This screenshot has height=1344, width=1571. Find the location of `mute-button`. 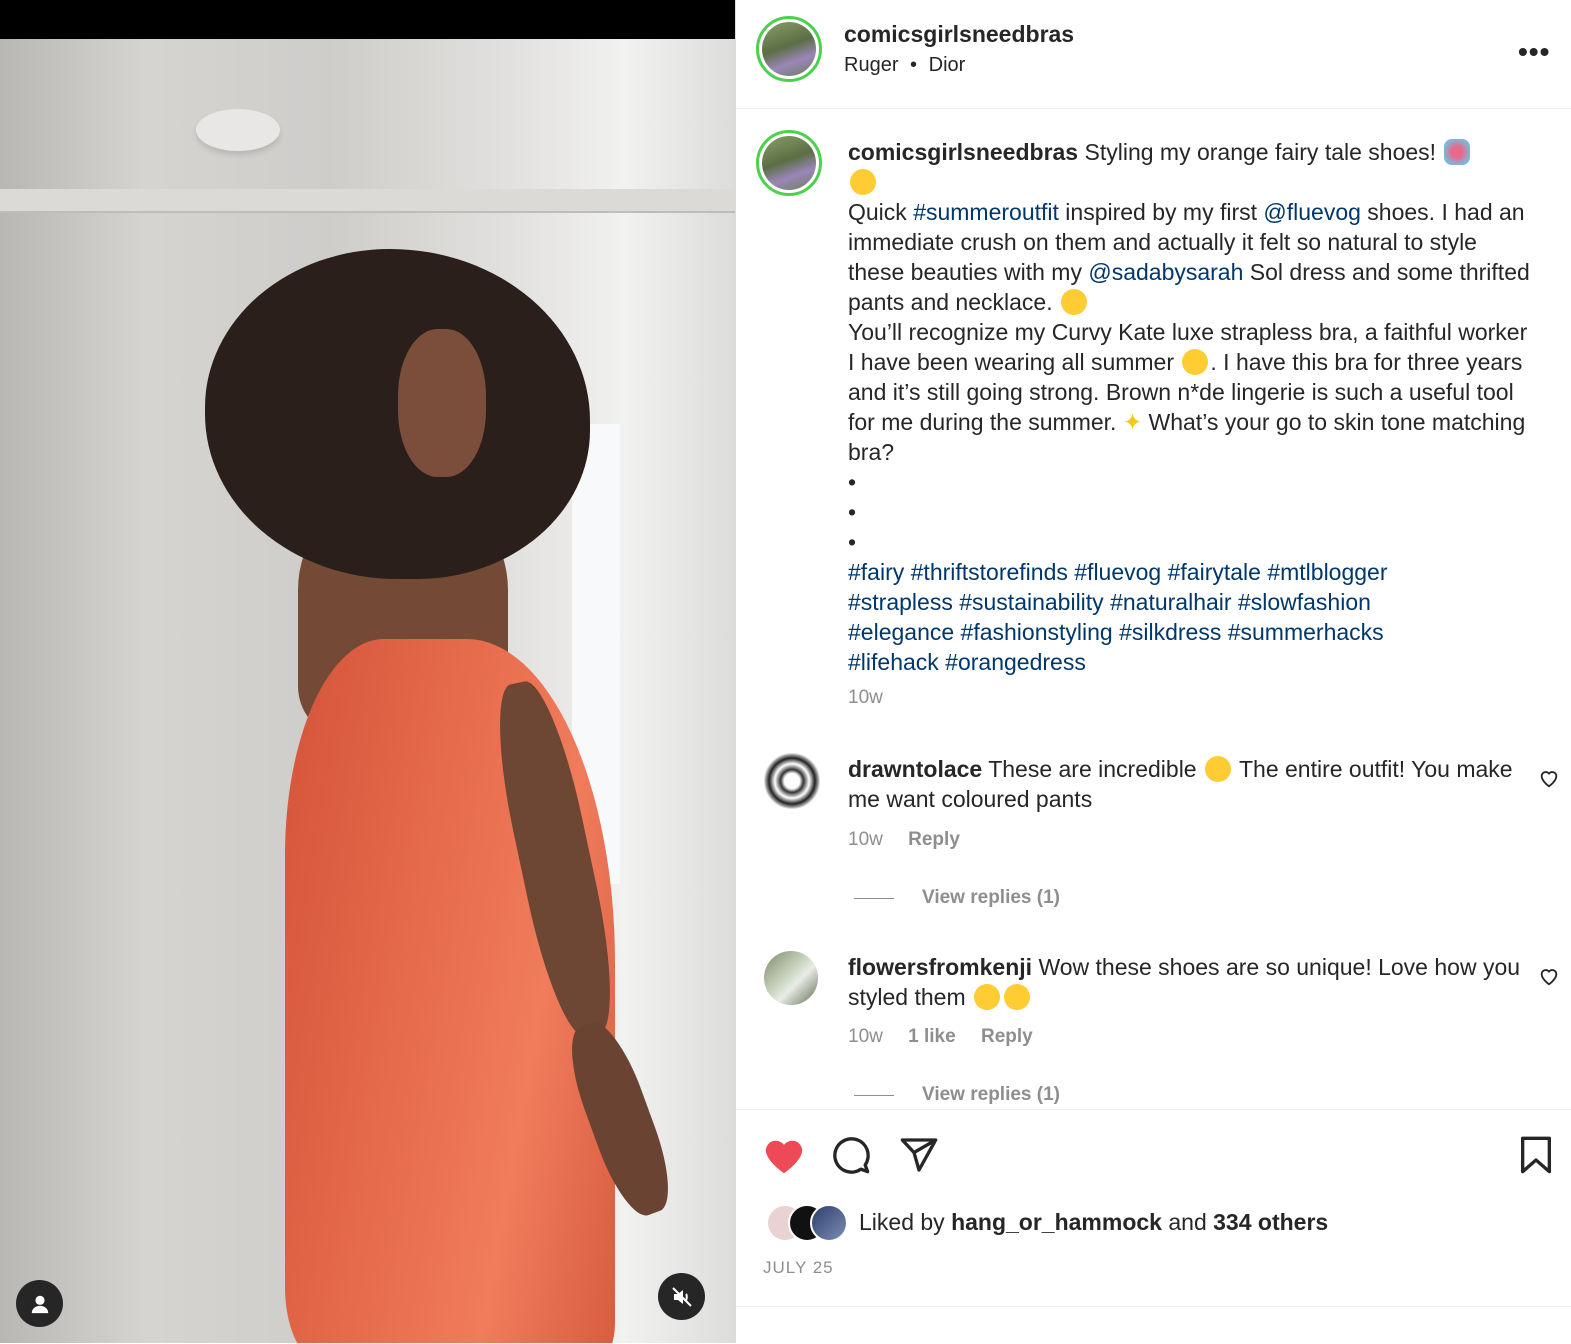

mute-button is located at coordinates (681, 1296).